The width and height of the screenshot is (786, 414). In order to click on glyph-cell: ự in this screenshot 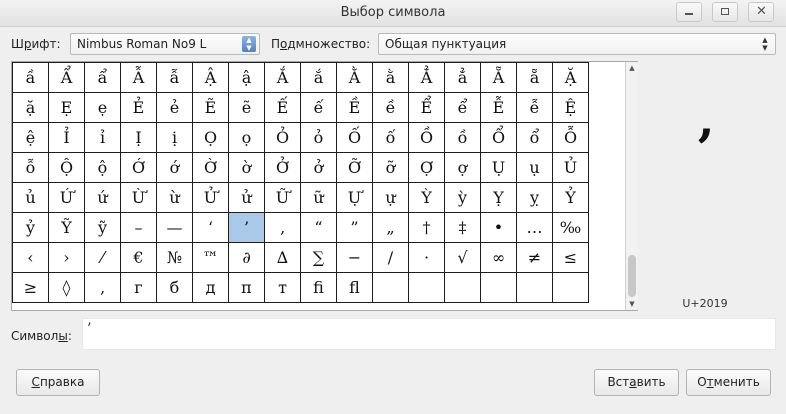, I will do `click(390, 197)`.